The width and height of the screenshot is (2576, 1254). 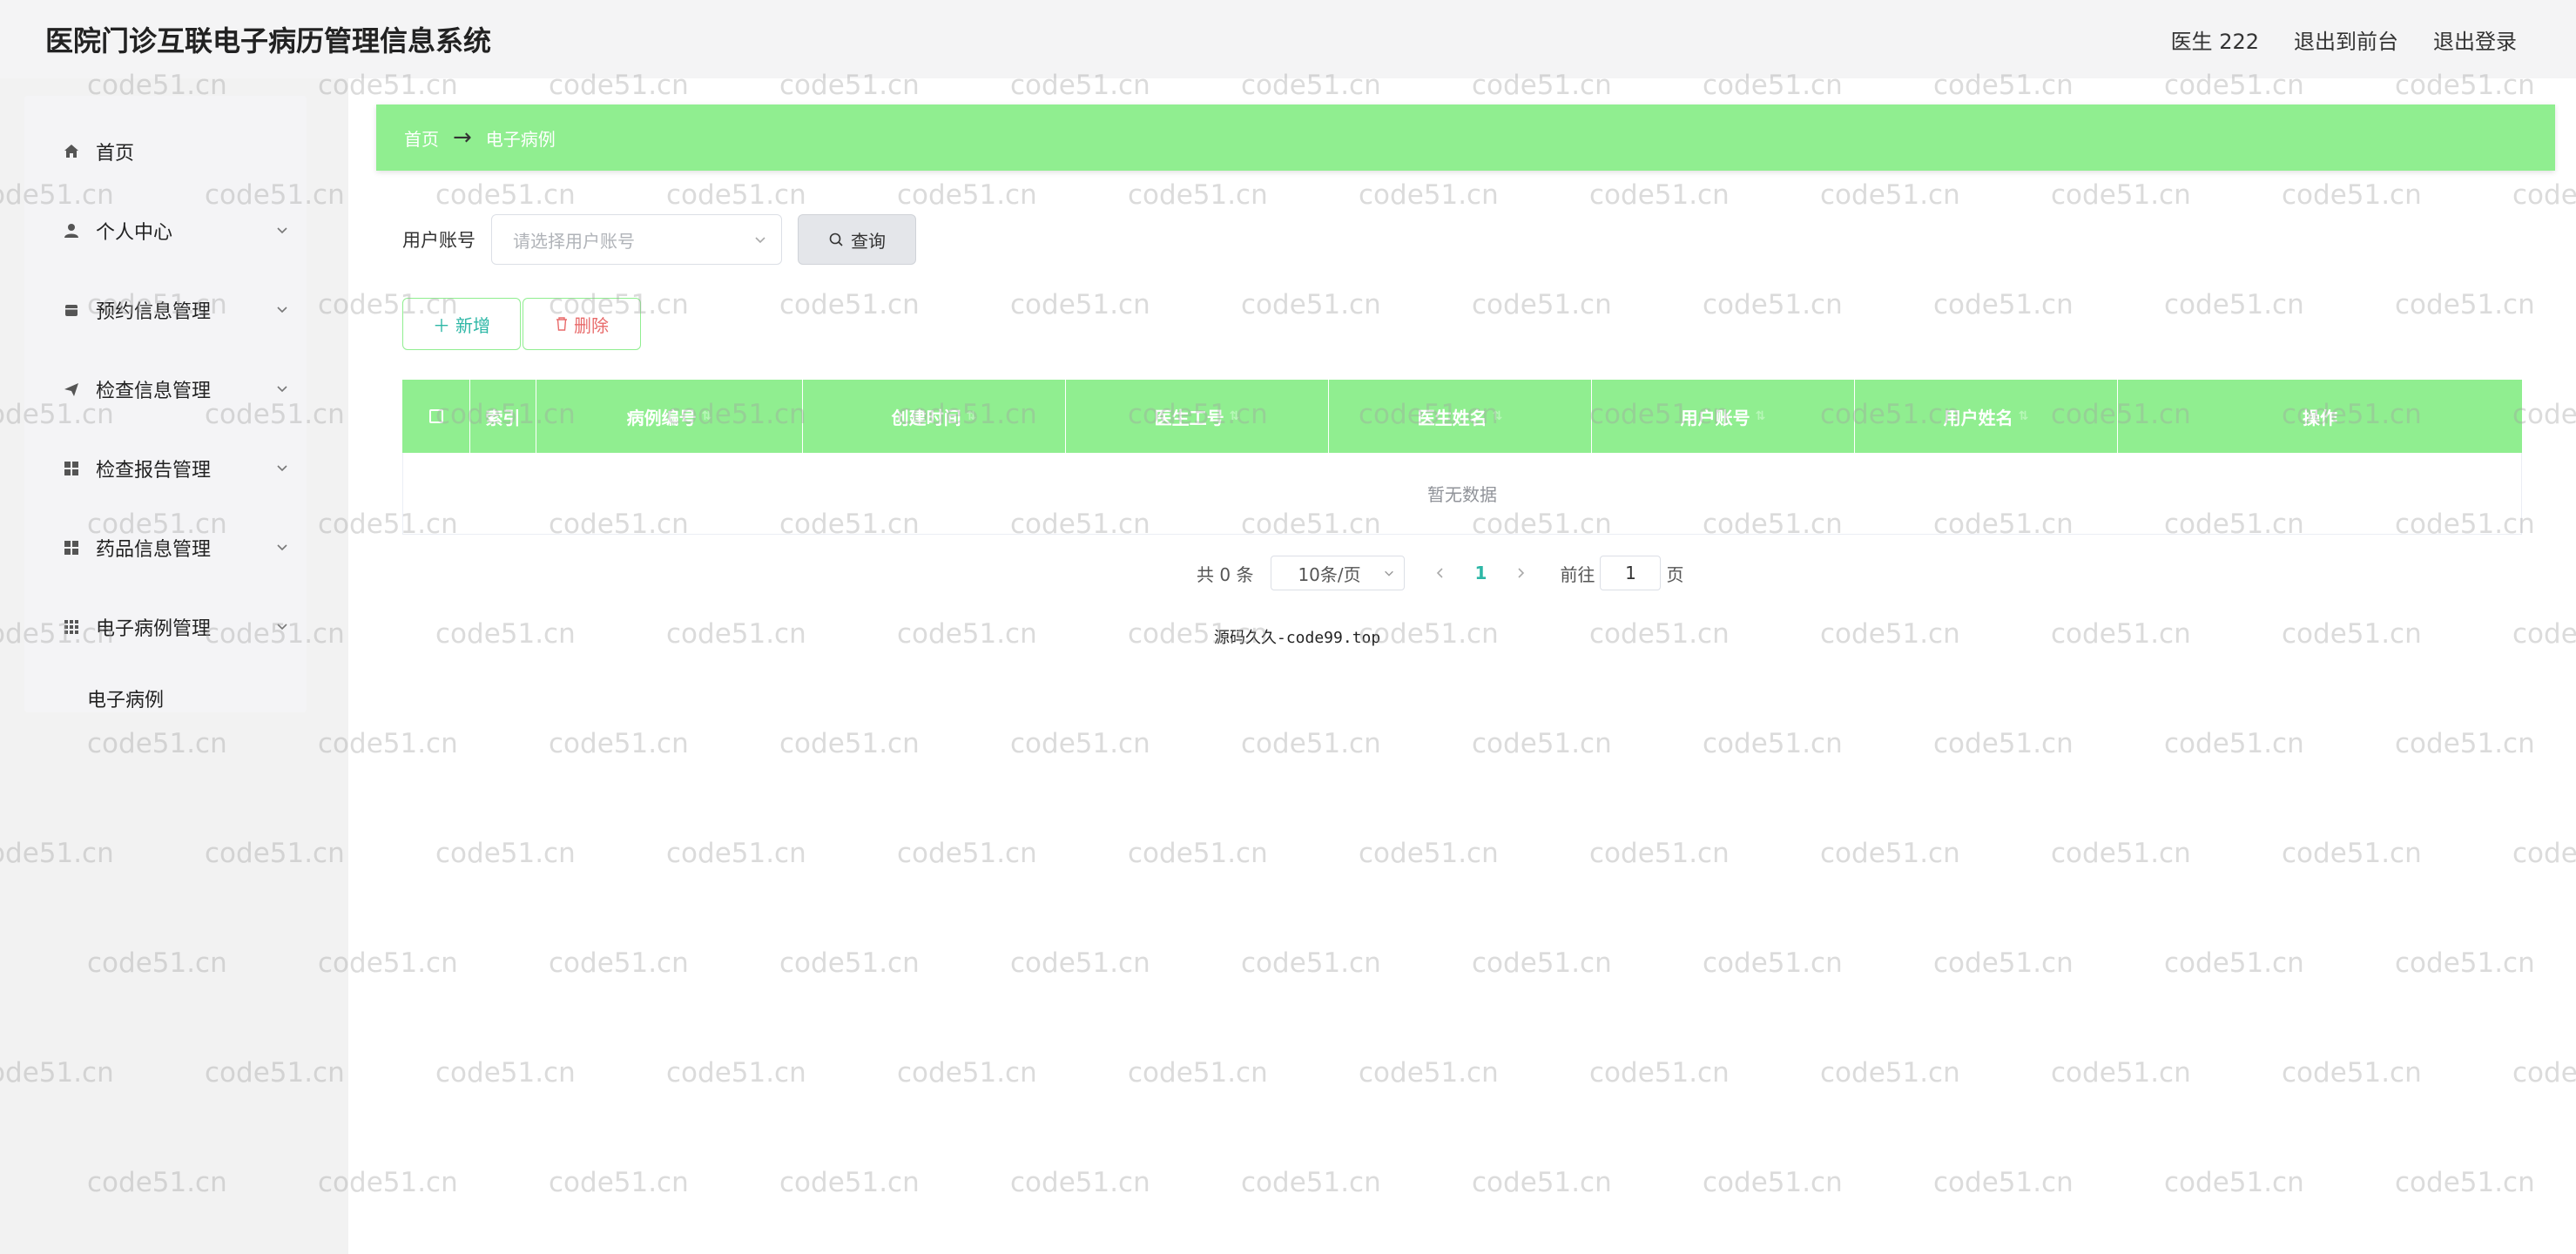 I want to click on sidebar-item-label: 个人中心, so click(x=134, y=232).